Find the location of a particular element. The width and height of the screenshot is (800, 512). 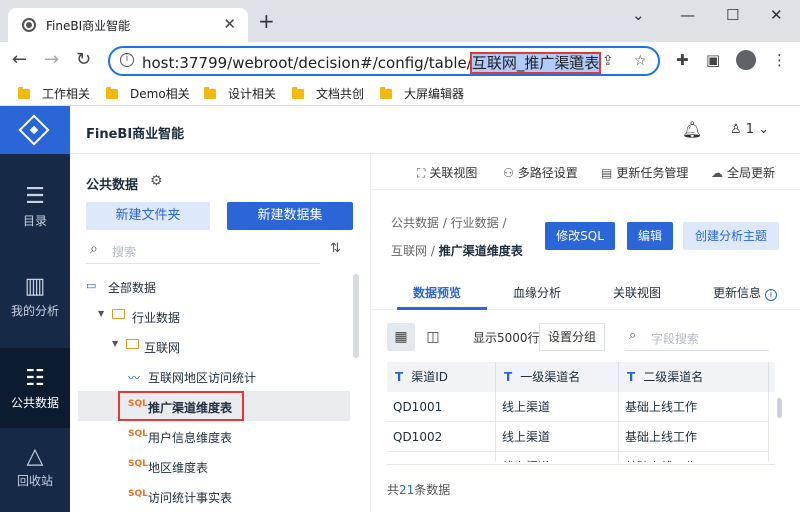

nav-catalog: ☰ 目录 is located at coordinates (35, 206).